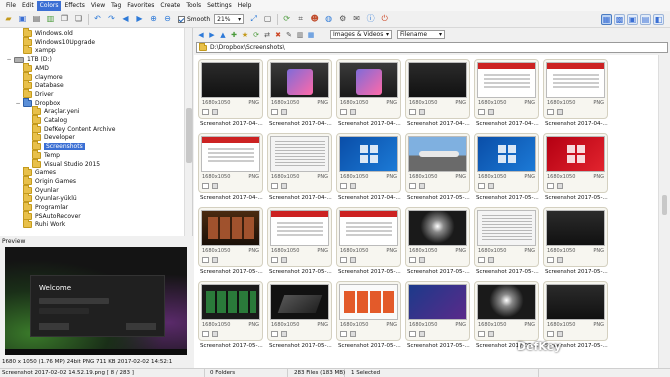 The width and height of the screenshot is (670, 377). What do you see at coordinates (234, 35) in the screenshot?
I see `add-folder-icon: ✚` at bounding box center [234, 35].